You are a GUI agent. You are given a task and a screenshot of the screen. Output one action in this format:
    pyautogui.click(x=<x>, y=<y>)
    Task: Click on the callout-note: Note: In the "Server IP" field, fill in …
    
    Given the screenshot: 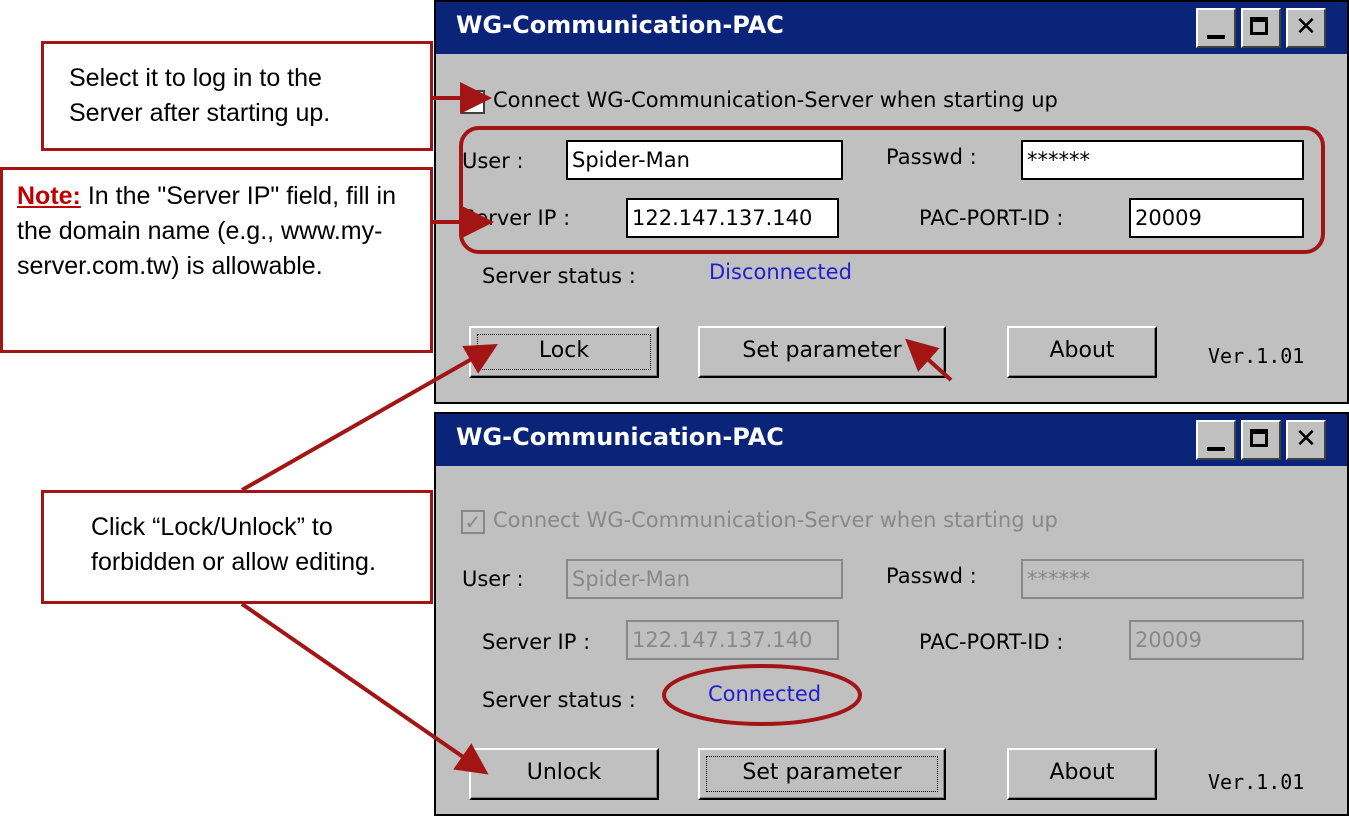 What is the action you would take?
    pyautogui.click(x=216, y=260)
    